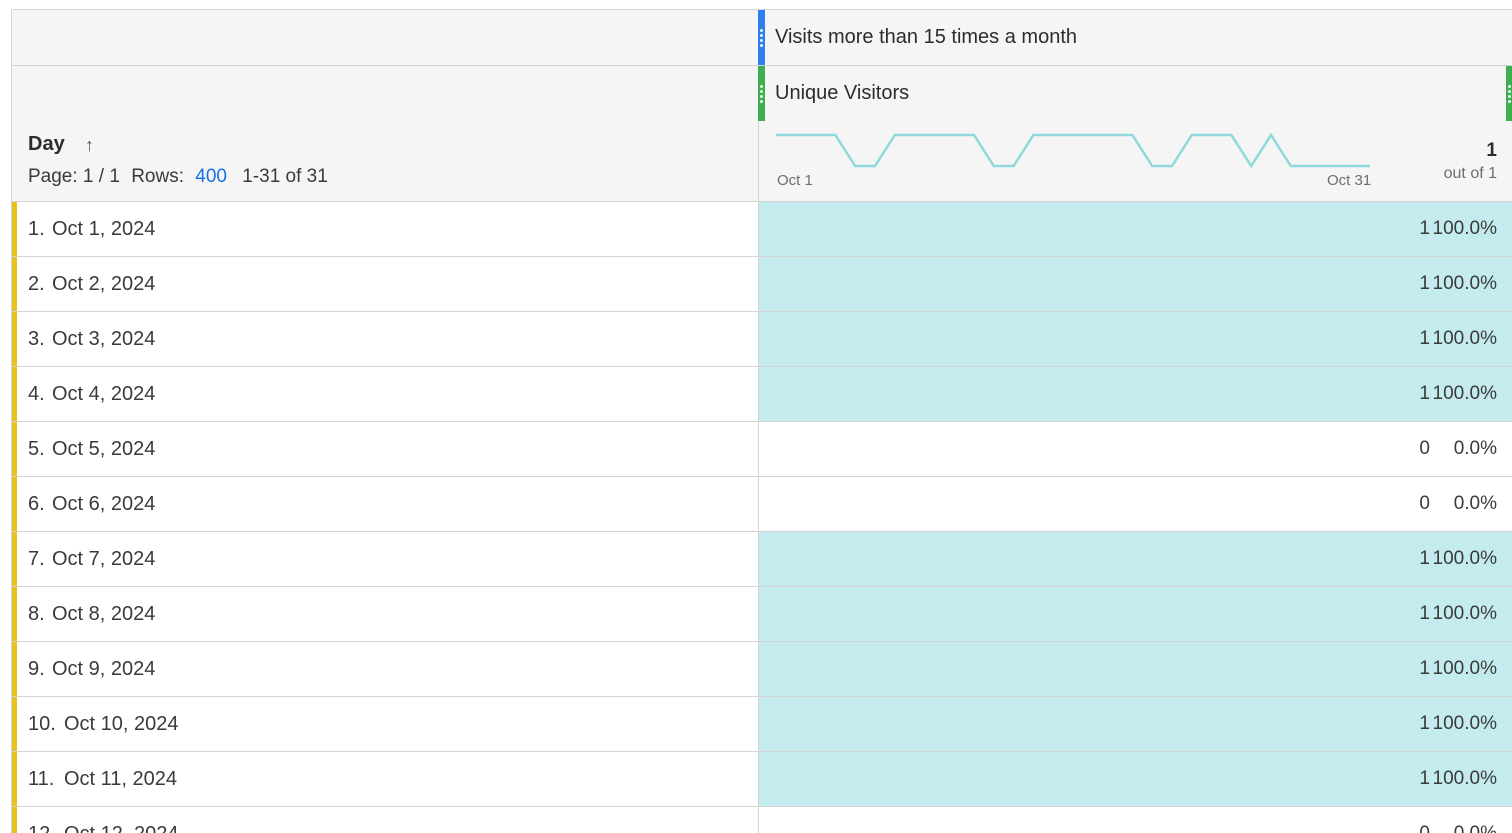  I want to click on row-date: Oct 1, 2024, so click(103, 229).